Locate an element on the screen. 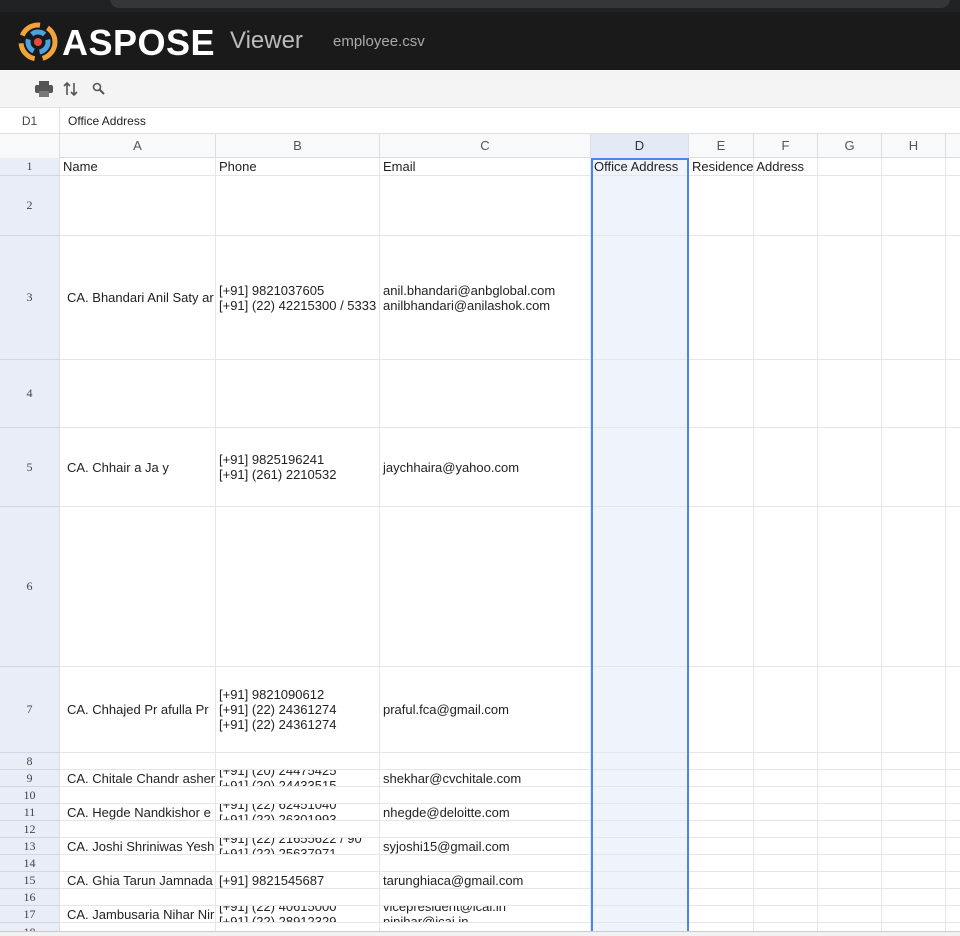 The image size is (960, 936). cell-d17 is located at coordinates (640, 914).